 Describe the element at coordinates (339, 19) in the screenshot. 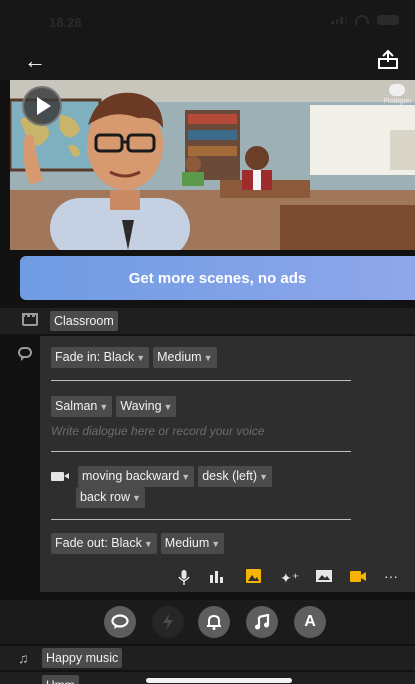

I see `cellular-signal-icon` at that location.